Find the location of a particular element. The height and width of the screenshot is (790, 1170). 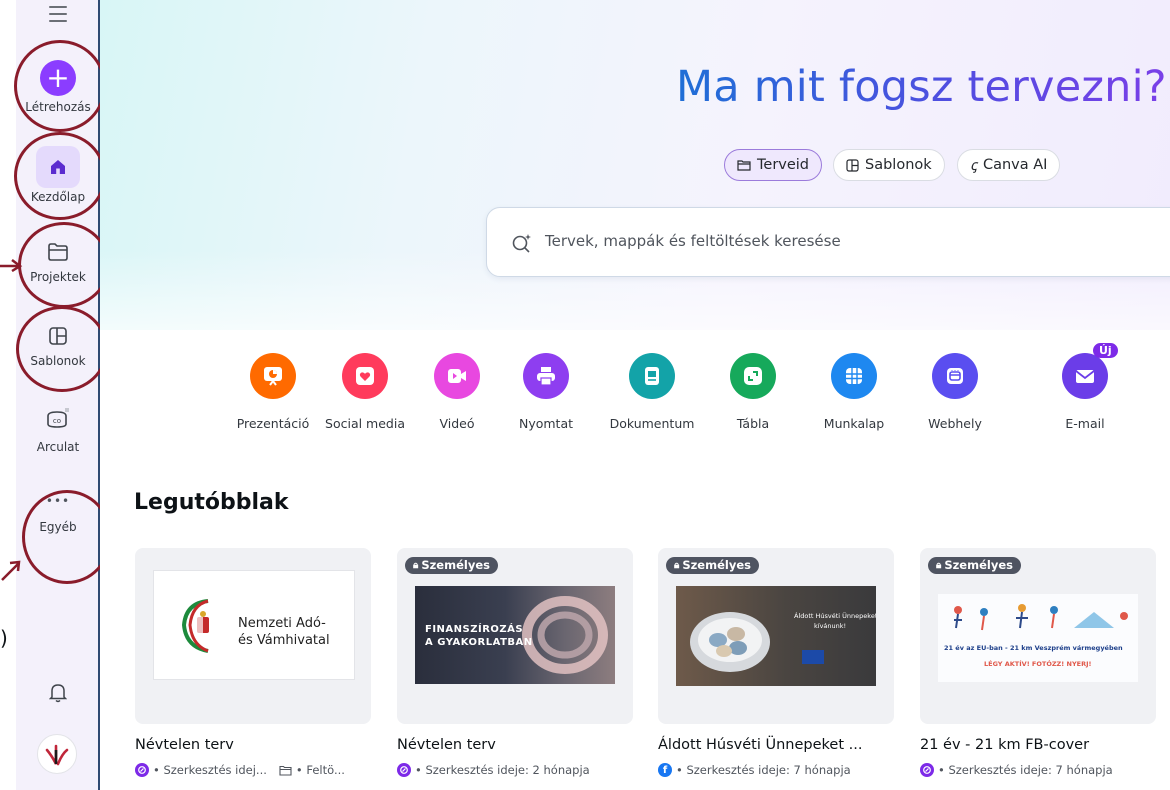

abstract-ring-icon is located at coordinates (565, 635).